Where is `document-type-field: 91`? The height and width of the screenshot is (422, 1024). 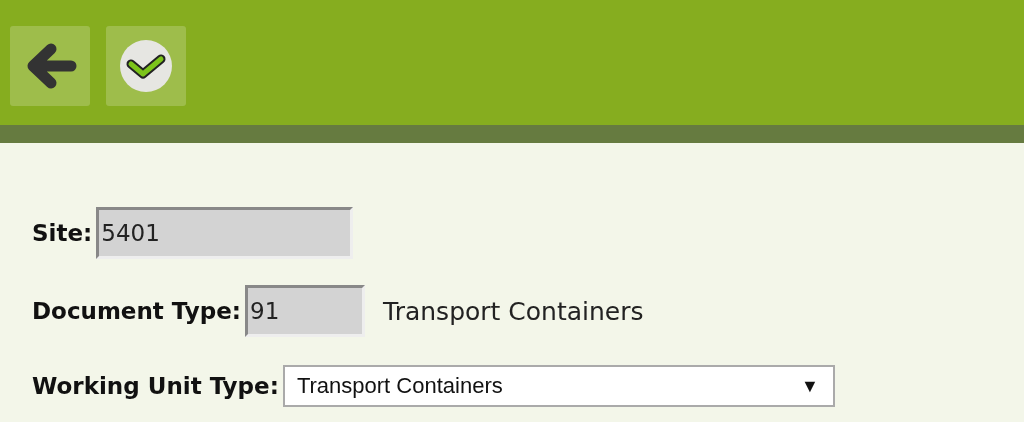
document-type-field: 91 is located at coordinates (305, 311).